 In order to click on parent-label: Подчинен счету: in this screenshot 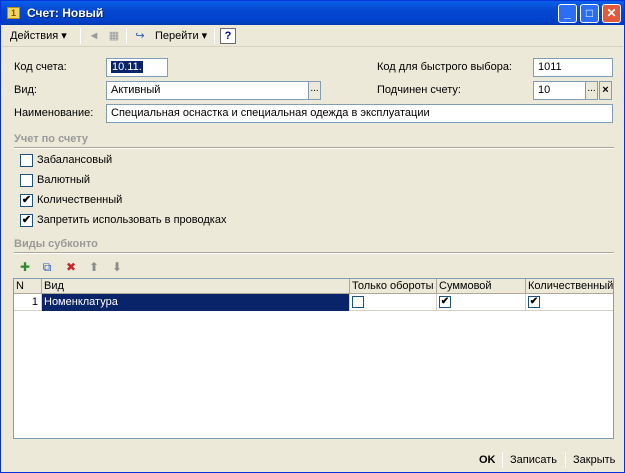, I will do `click(419, 90)`.